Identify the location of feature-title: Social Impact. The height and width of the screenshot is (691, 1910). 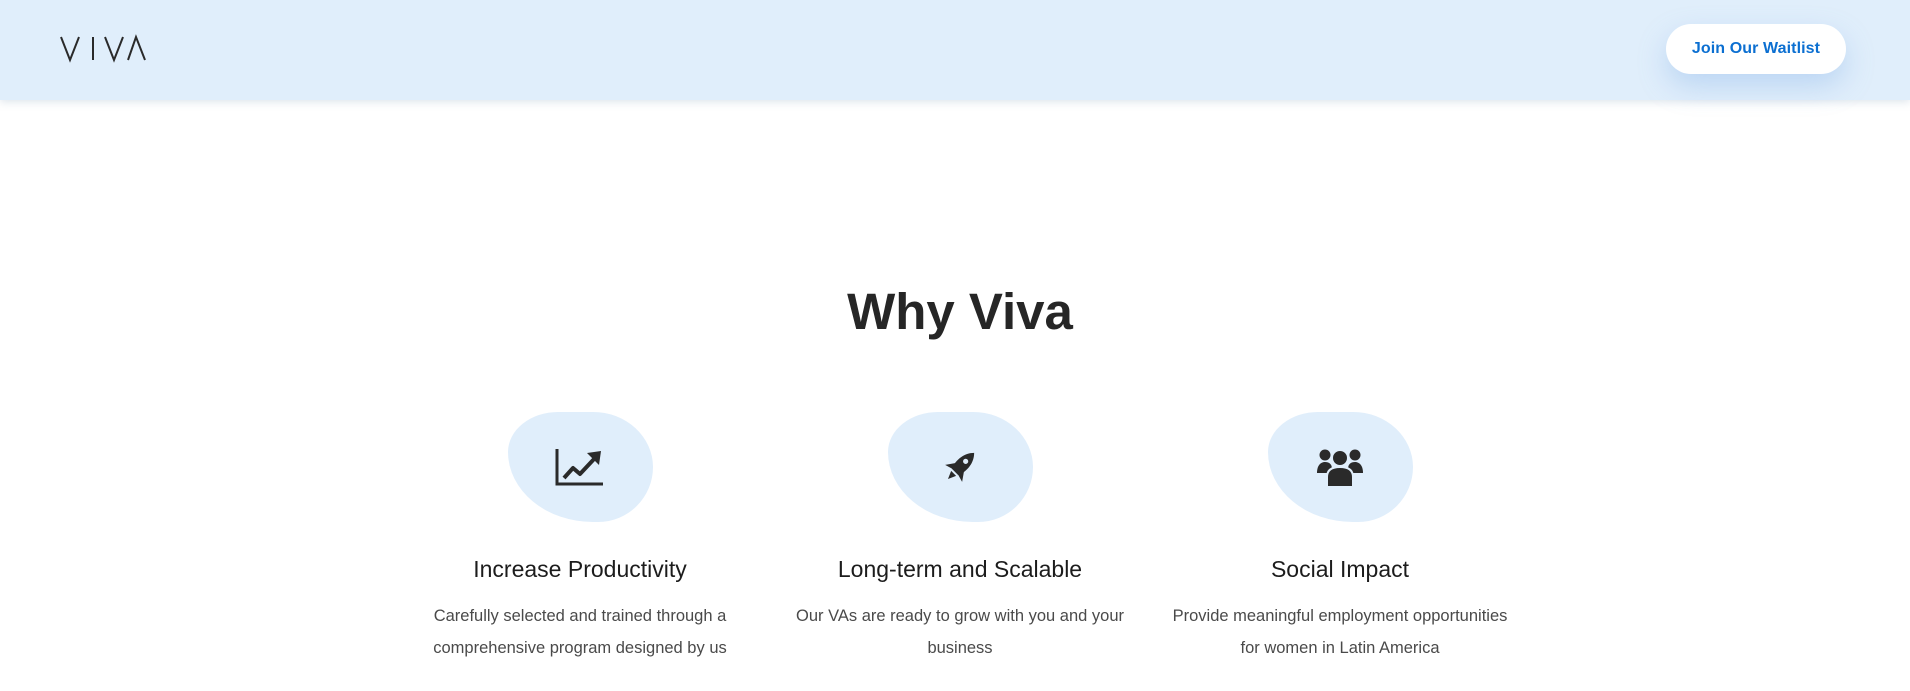
(1340, 569).